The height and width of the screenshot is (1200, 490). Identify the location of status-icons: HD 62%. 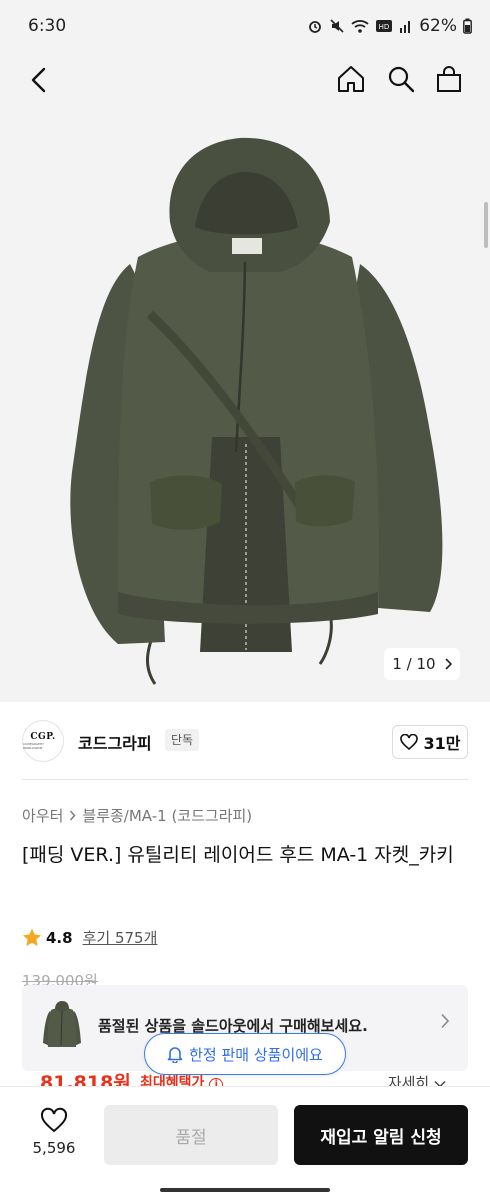
(389, 26).